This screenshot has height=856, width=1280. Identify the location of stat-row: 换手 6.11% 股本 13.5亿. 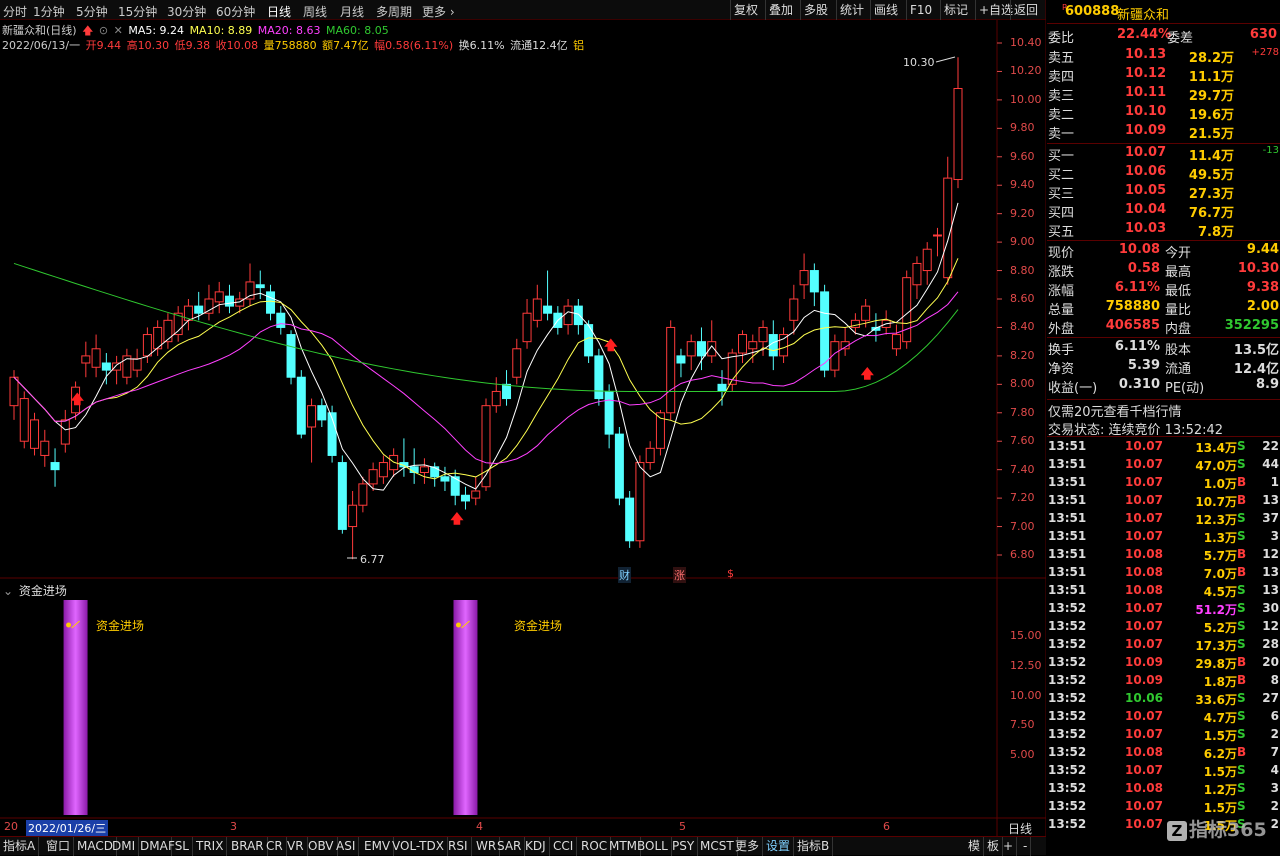
(1163, 348).